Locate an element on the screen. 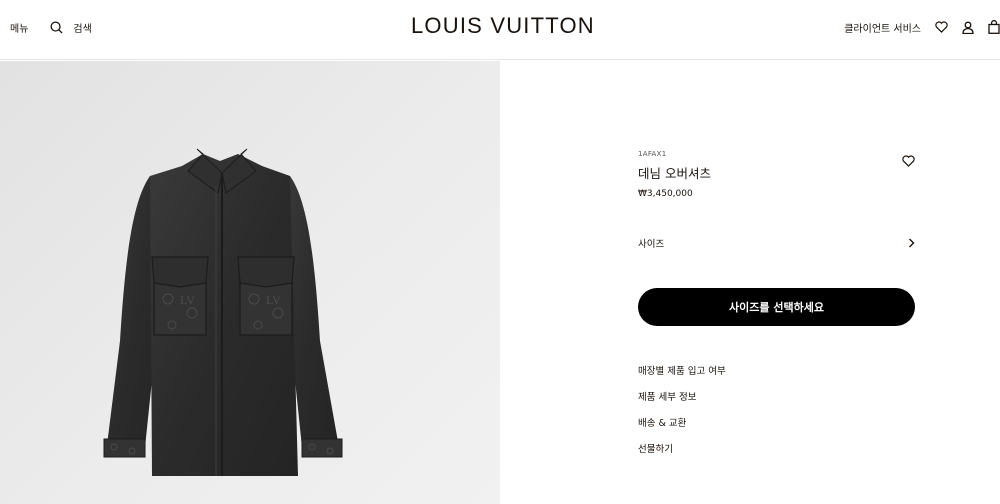  size-label: 사이즈 is located at coordinates (651, 244).